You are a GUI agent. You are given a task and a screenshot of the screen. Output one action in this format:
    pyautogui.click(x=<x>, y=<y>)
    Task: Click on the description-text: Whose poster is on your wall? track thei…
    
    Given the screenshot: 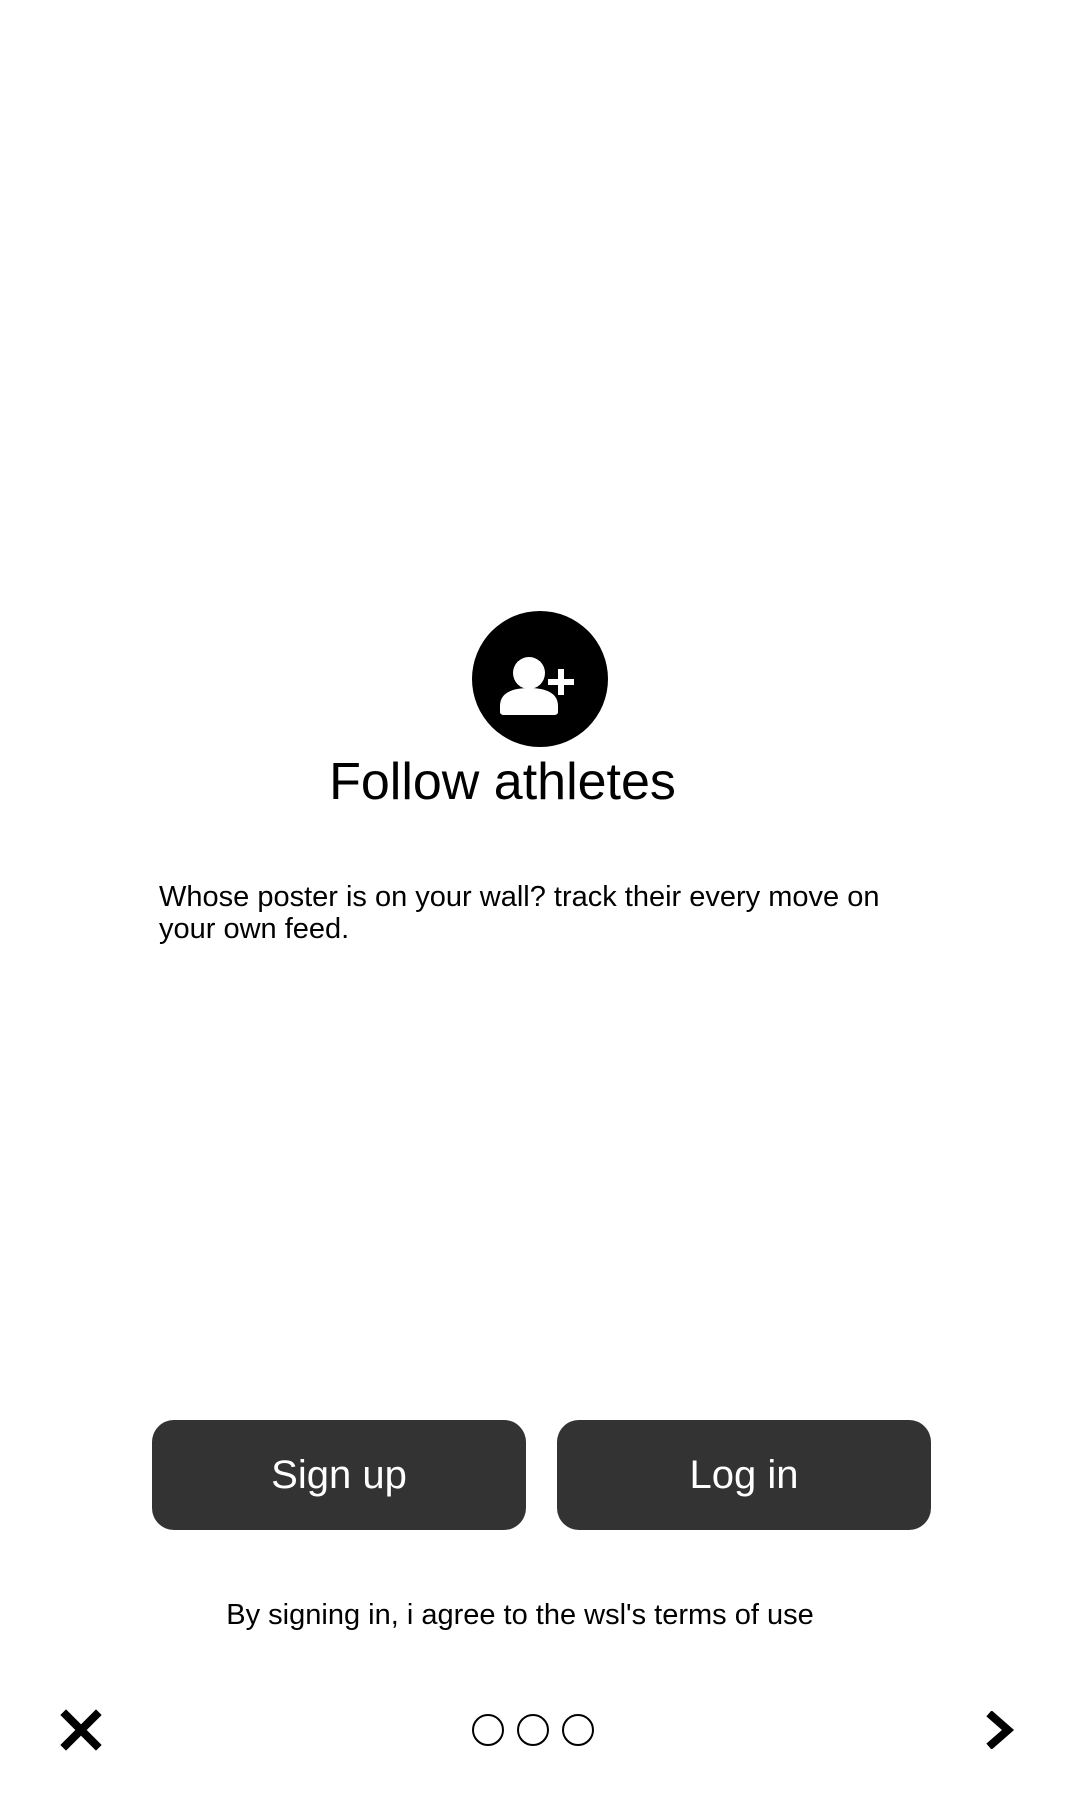 What is the action you would take?
    pyautogui.click(x=519, y=913)
    